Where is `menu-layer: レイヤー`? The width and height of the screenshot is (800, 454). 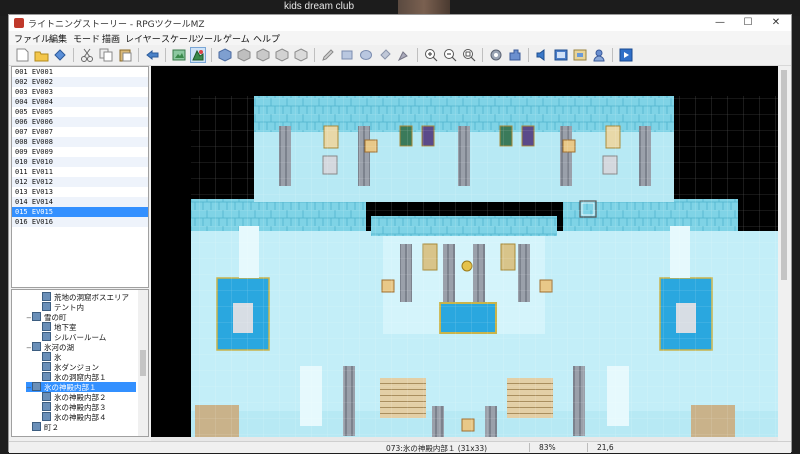 menu-layer: レイヤー is located at coordinates (143, 38).